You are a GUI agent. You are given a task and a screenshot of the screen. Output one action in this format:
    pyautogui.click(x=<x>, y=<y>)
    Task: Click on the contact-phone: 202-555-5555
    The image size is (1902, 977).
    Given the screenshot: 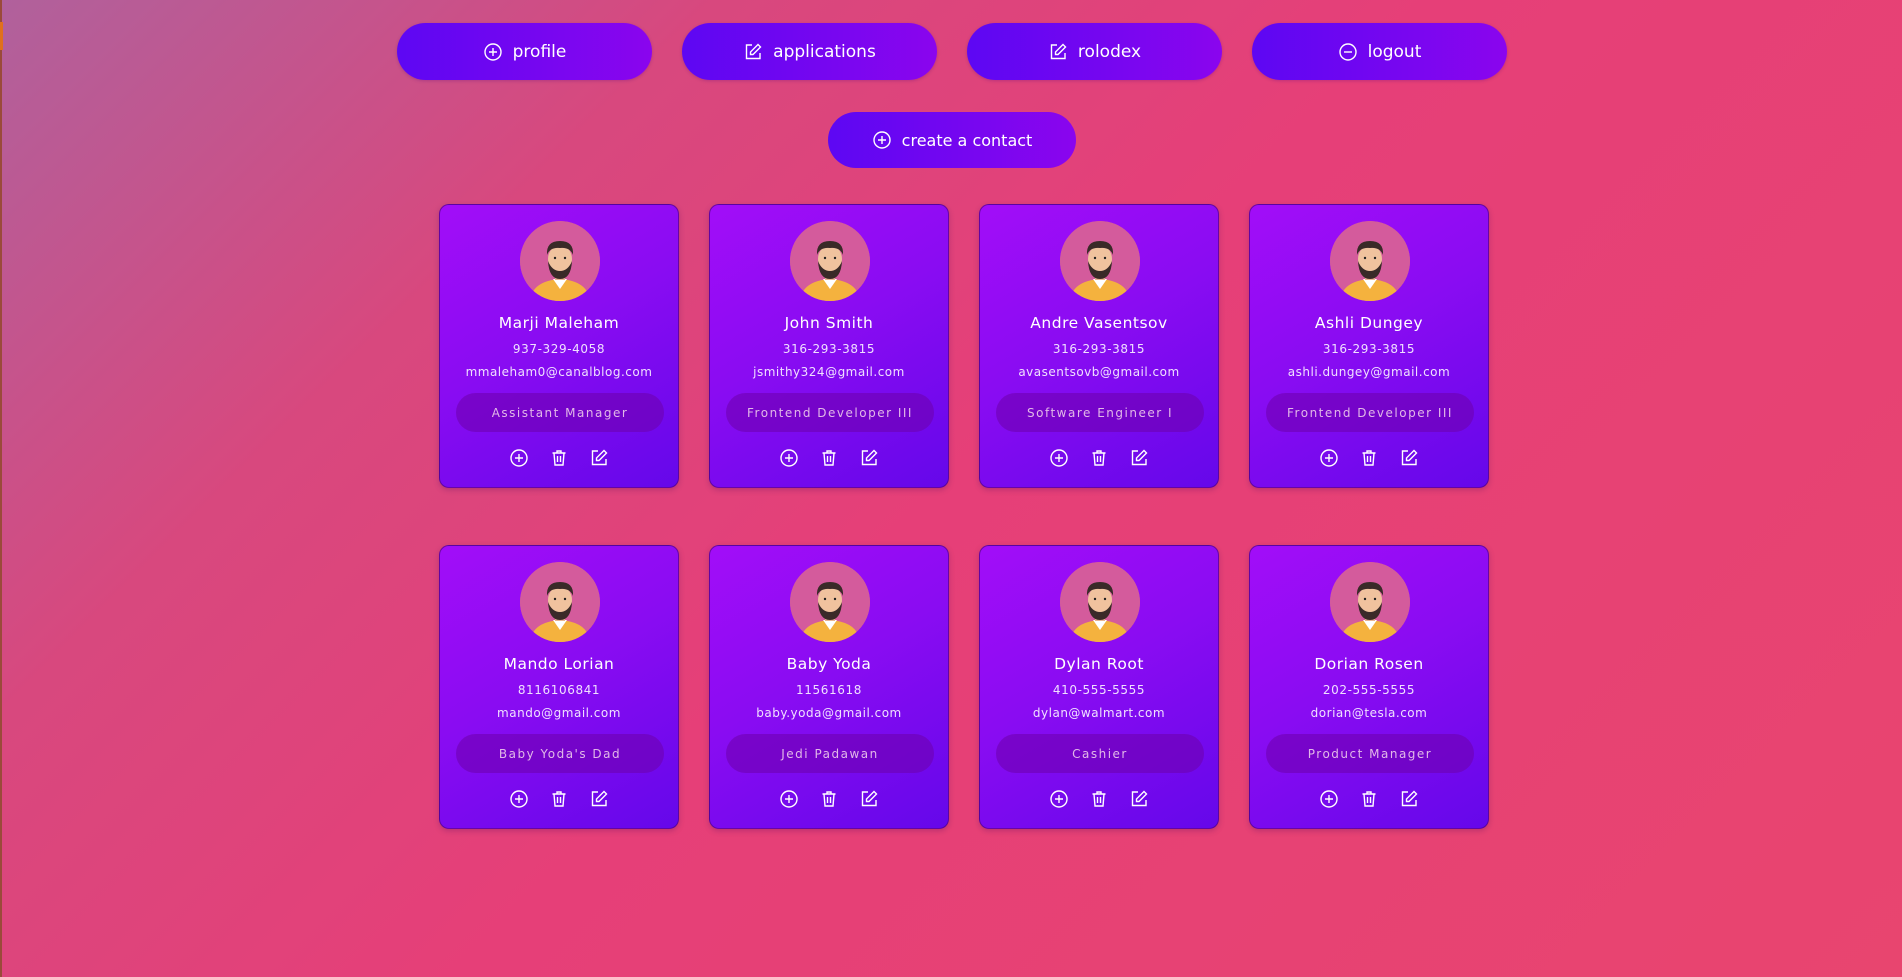 What is the action you would take?
    pyautogui.click(x=1369, y=690)
    